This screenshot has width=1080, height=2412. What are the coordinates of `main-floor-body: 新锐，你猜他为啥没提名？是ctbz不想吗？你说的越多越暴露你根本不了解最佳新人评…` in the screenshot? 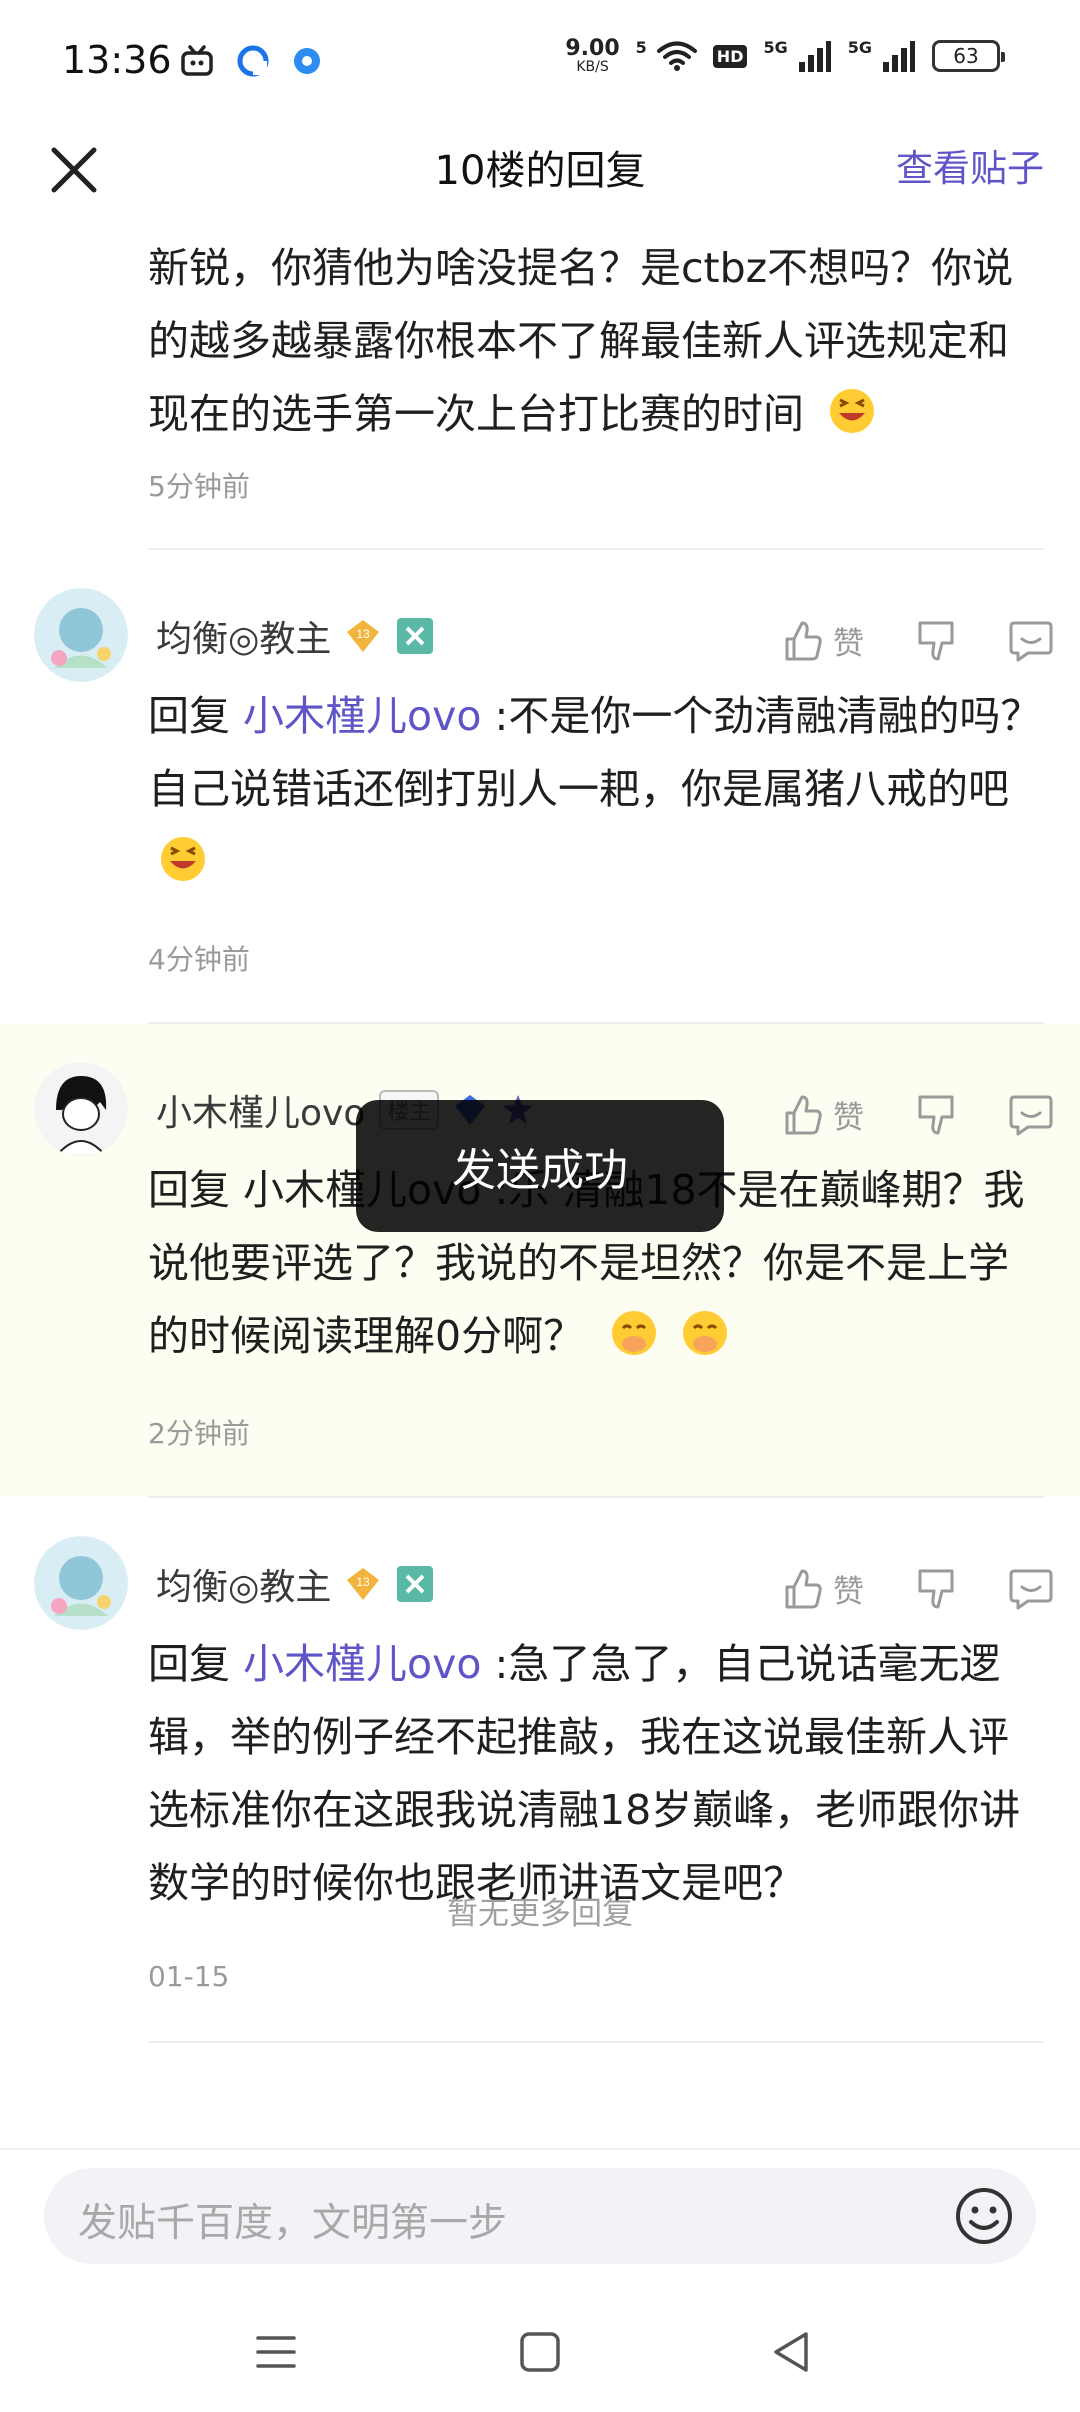 It's located at (581, 341).